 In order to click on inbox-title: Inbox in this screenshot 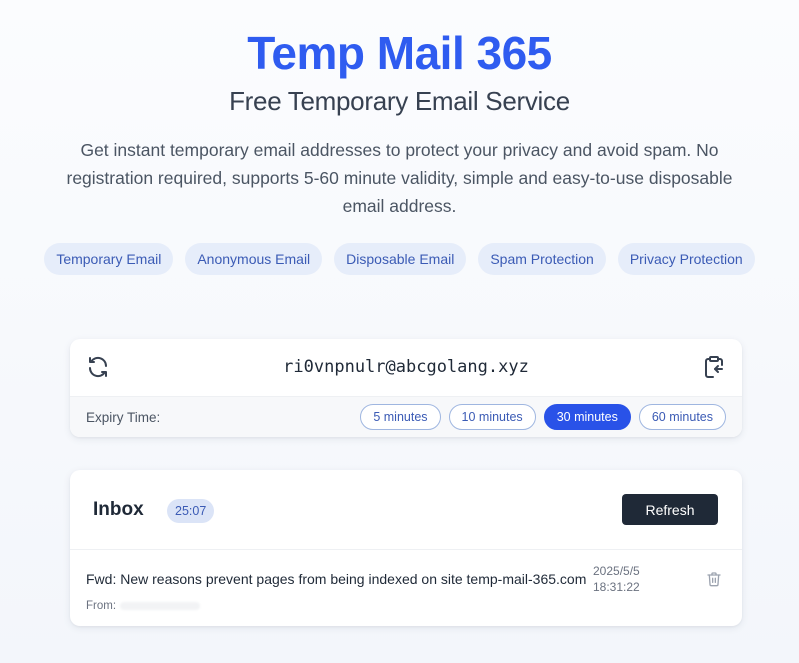, I will do `click(118, 509)`.